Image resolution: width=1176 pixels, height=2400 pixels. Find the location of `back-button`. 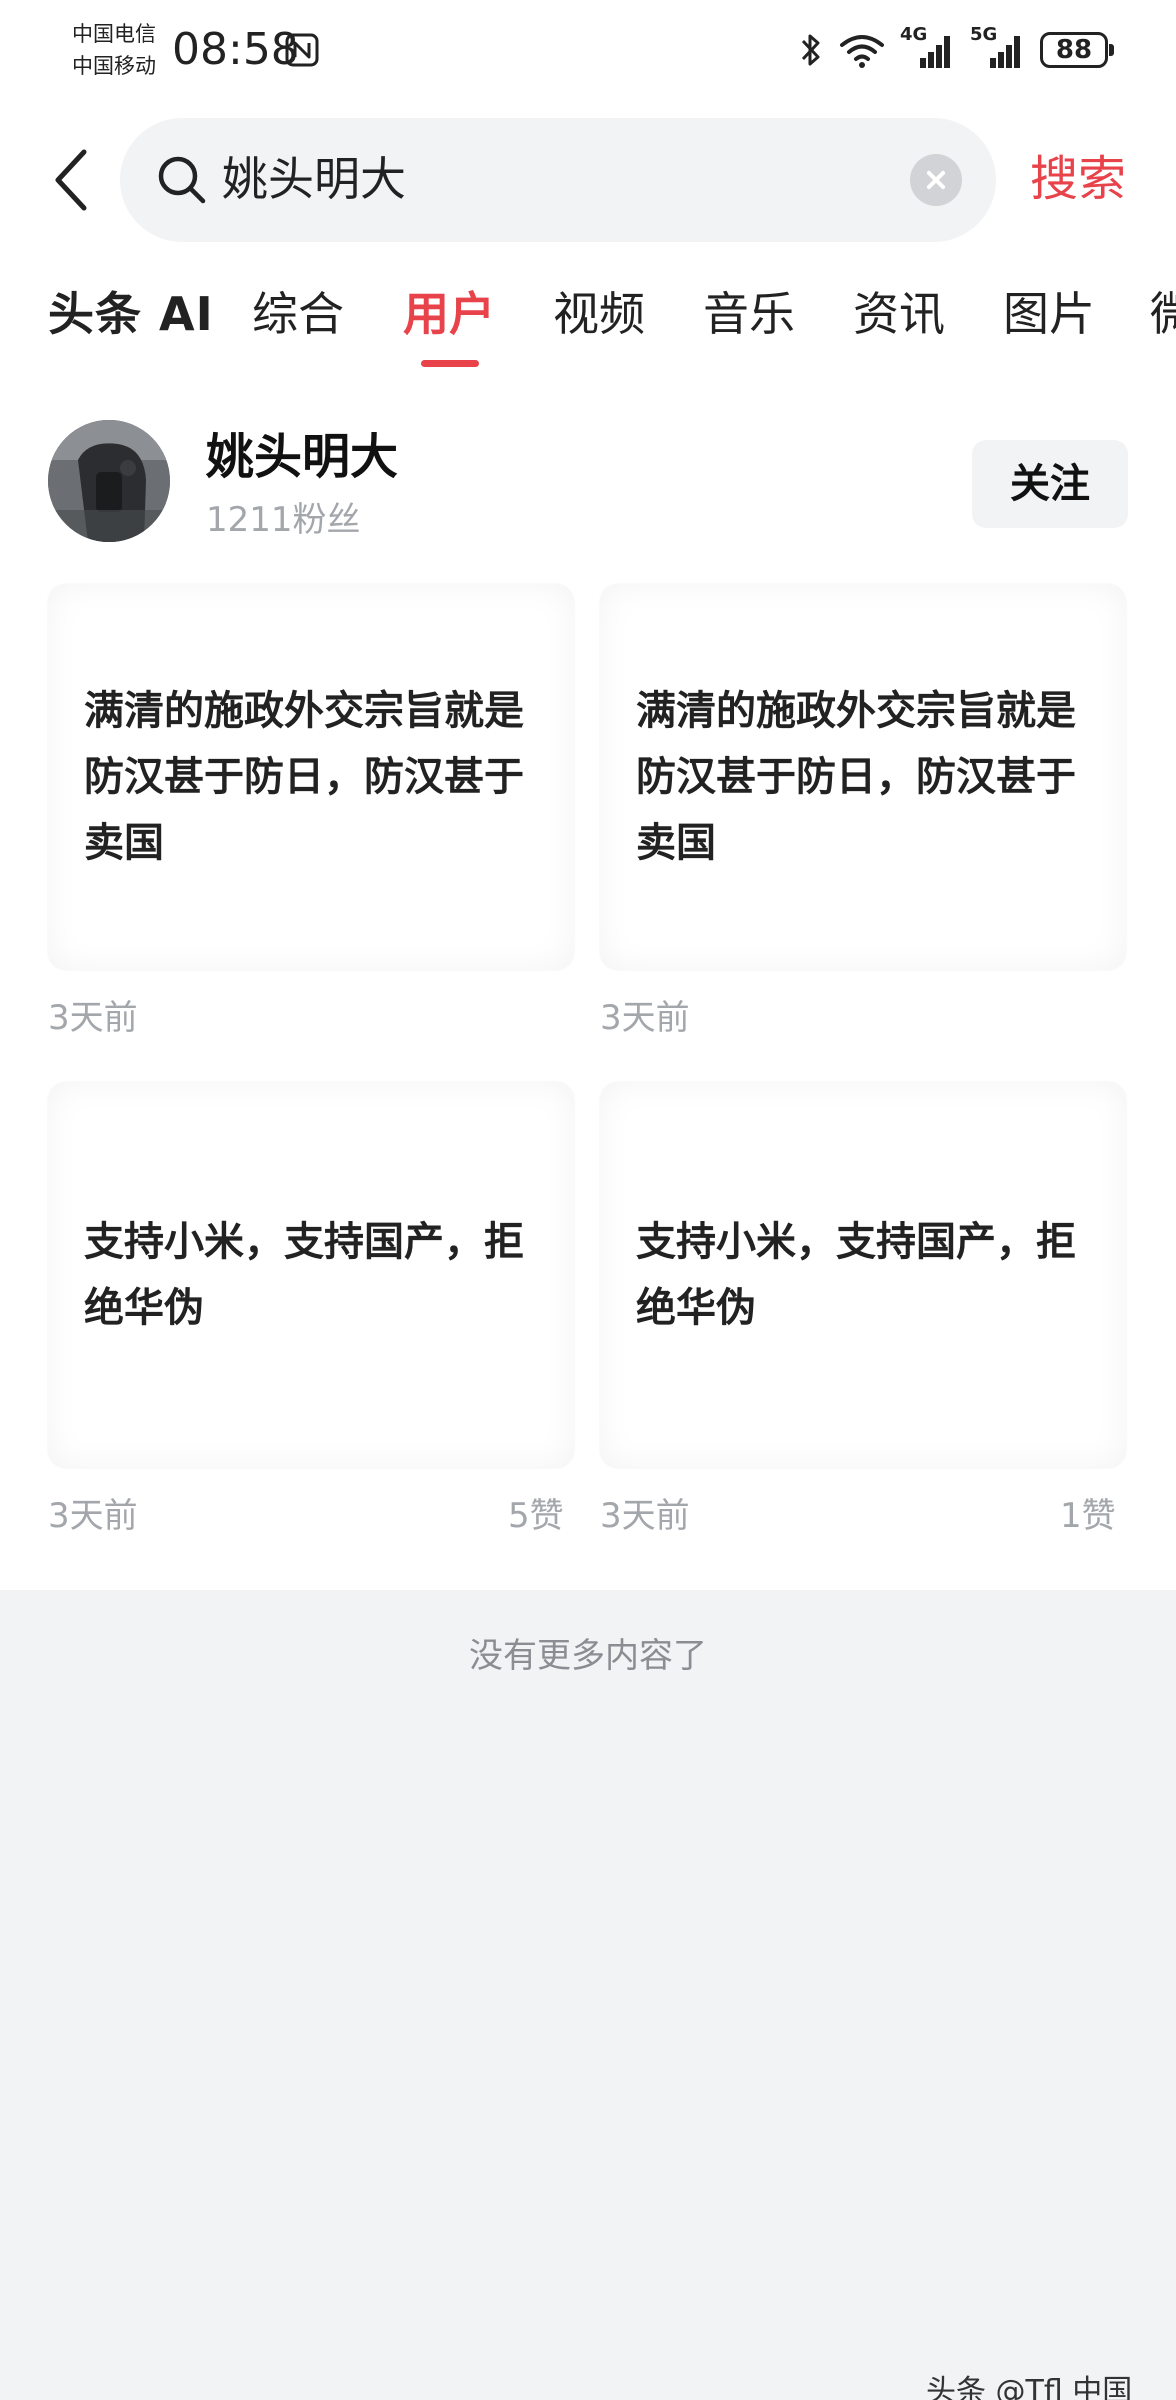

back-button is located at coordinates (72, 180).